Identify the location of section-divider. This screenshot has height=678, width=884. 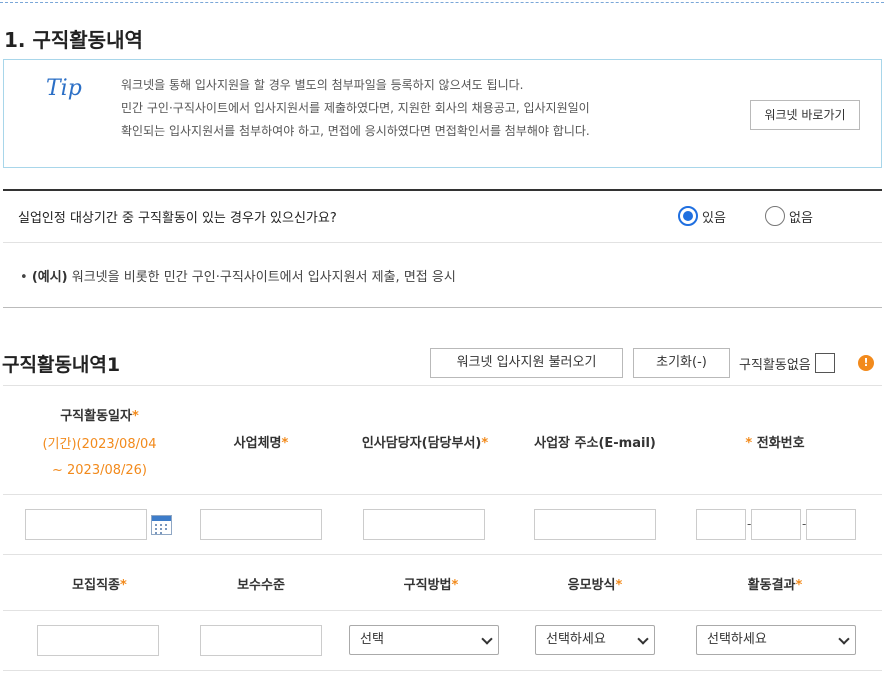
(442, 190).